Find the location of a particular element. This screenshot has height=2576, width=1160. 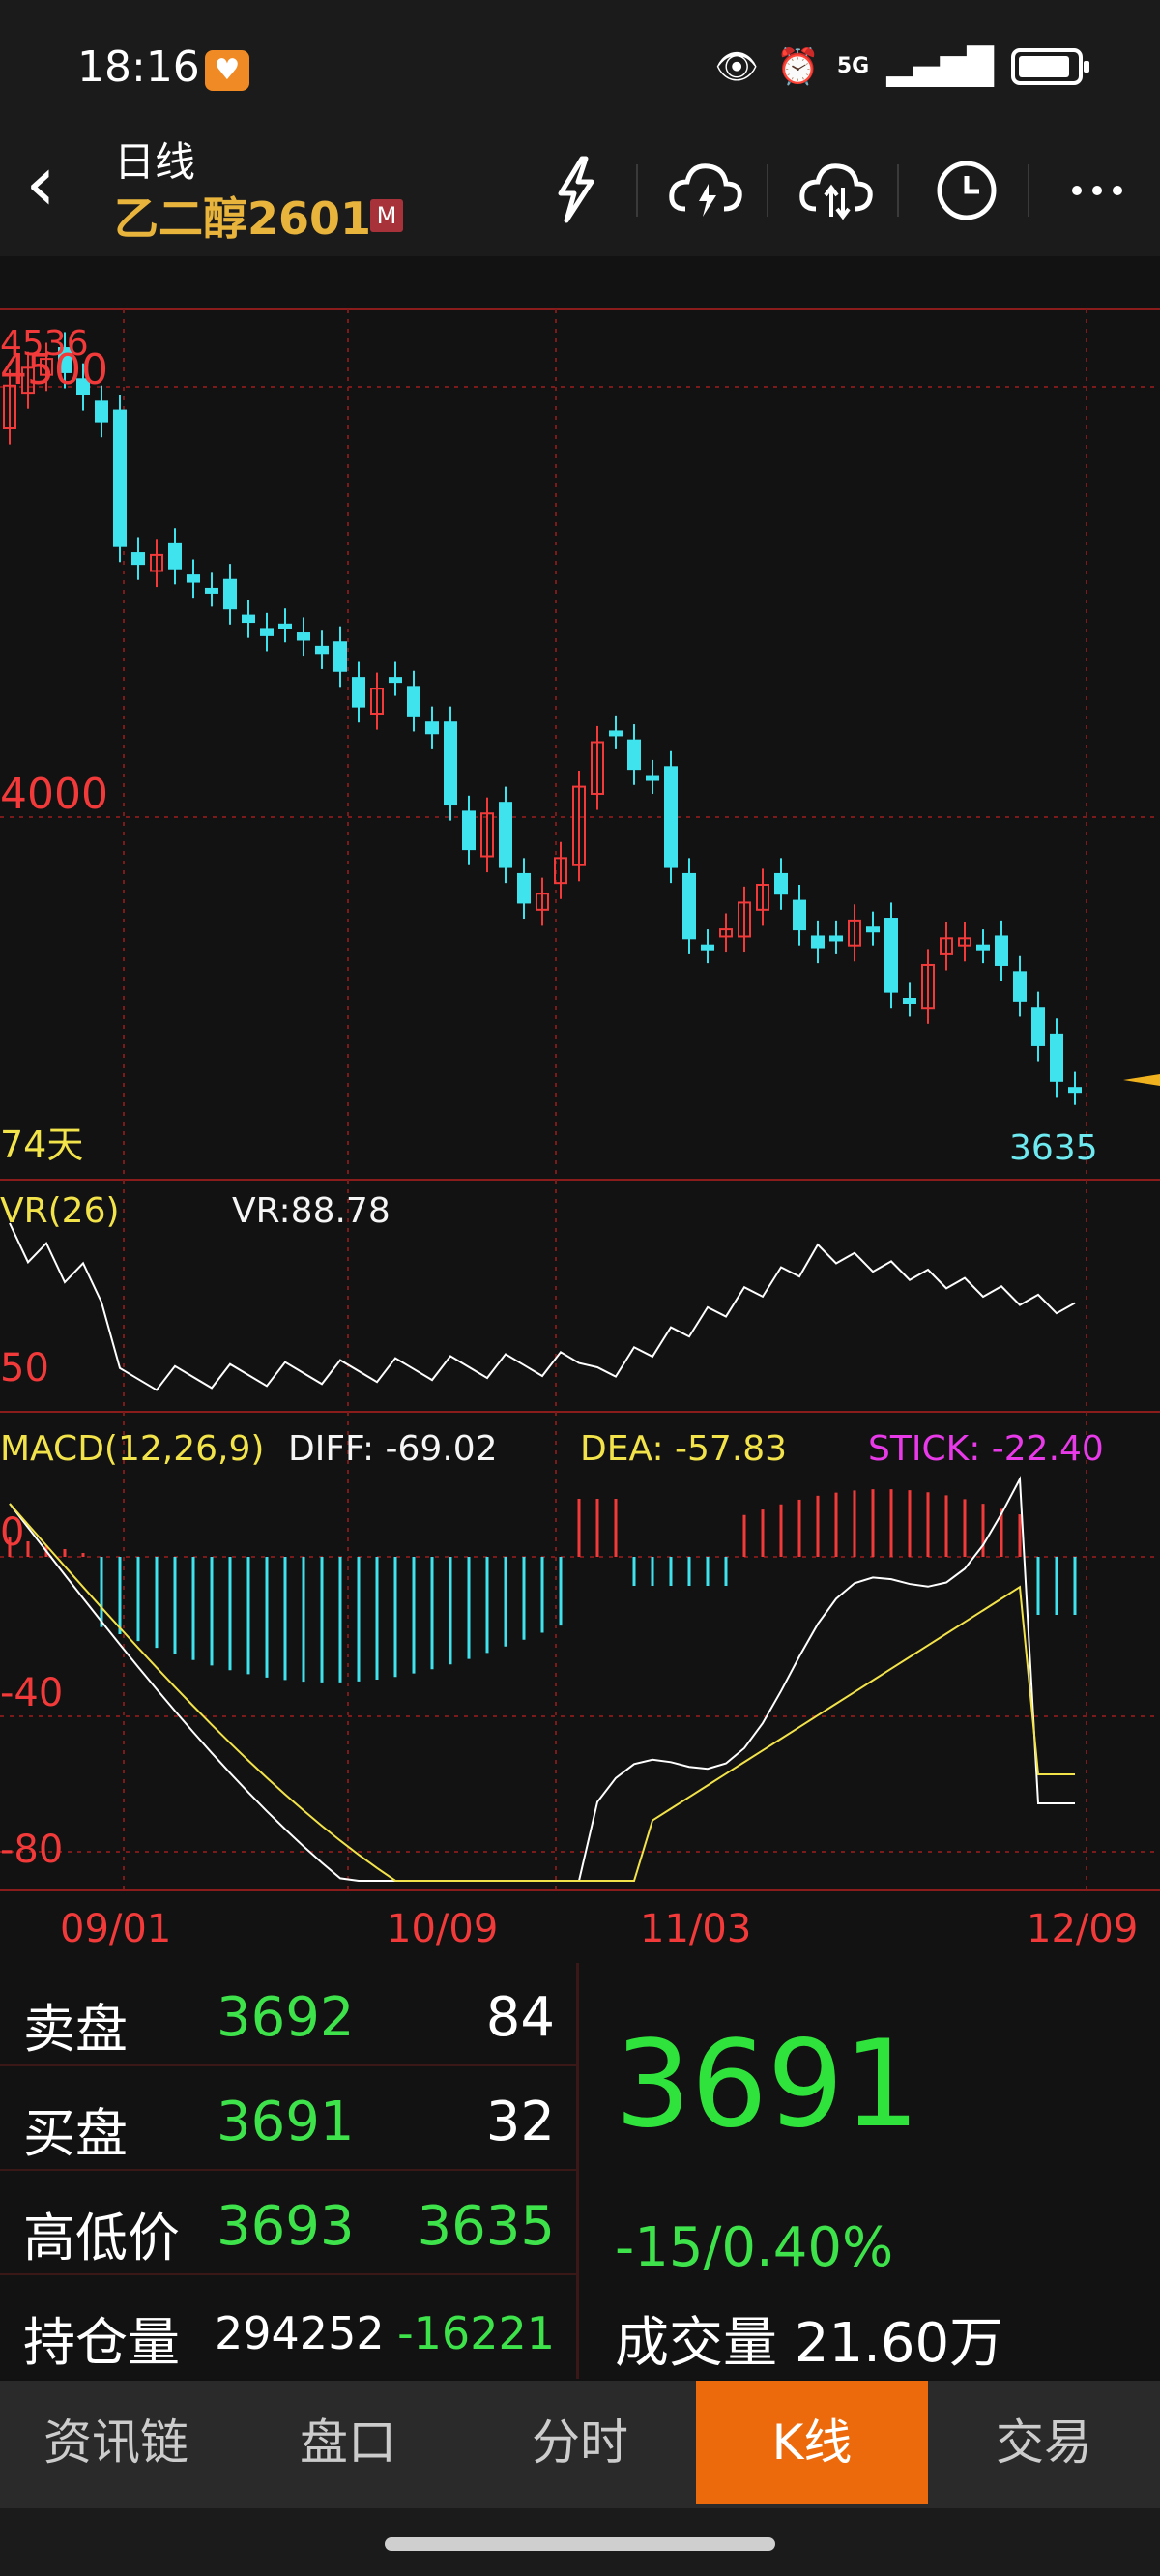

volume-label: 成交量 is located at coordinates (696, 2343).